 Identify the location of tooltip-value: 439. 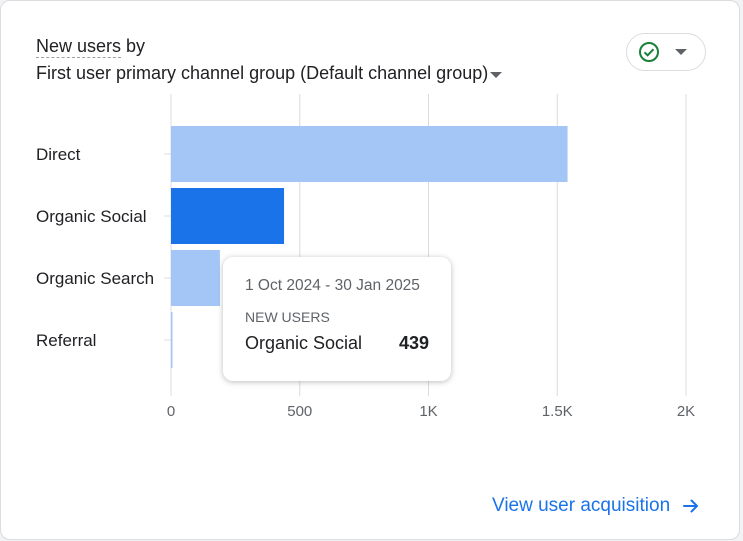
(413, 343).